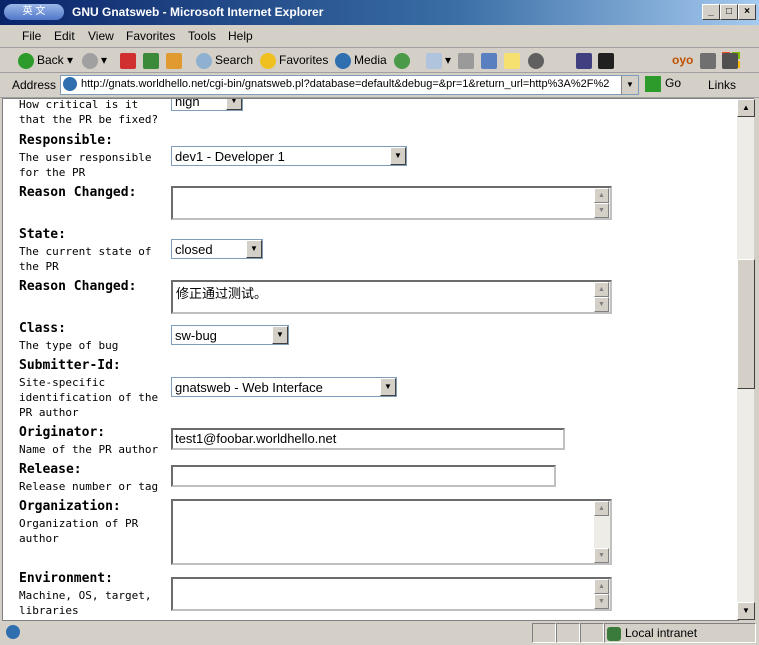 The image size is (759, 645). What do you see at coordinates (363, 476) in the screenshot?
I see `release-input` at bounding box center [363, 476].